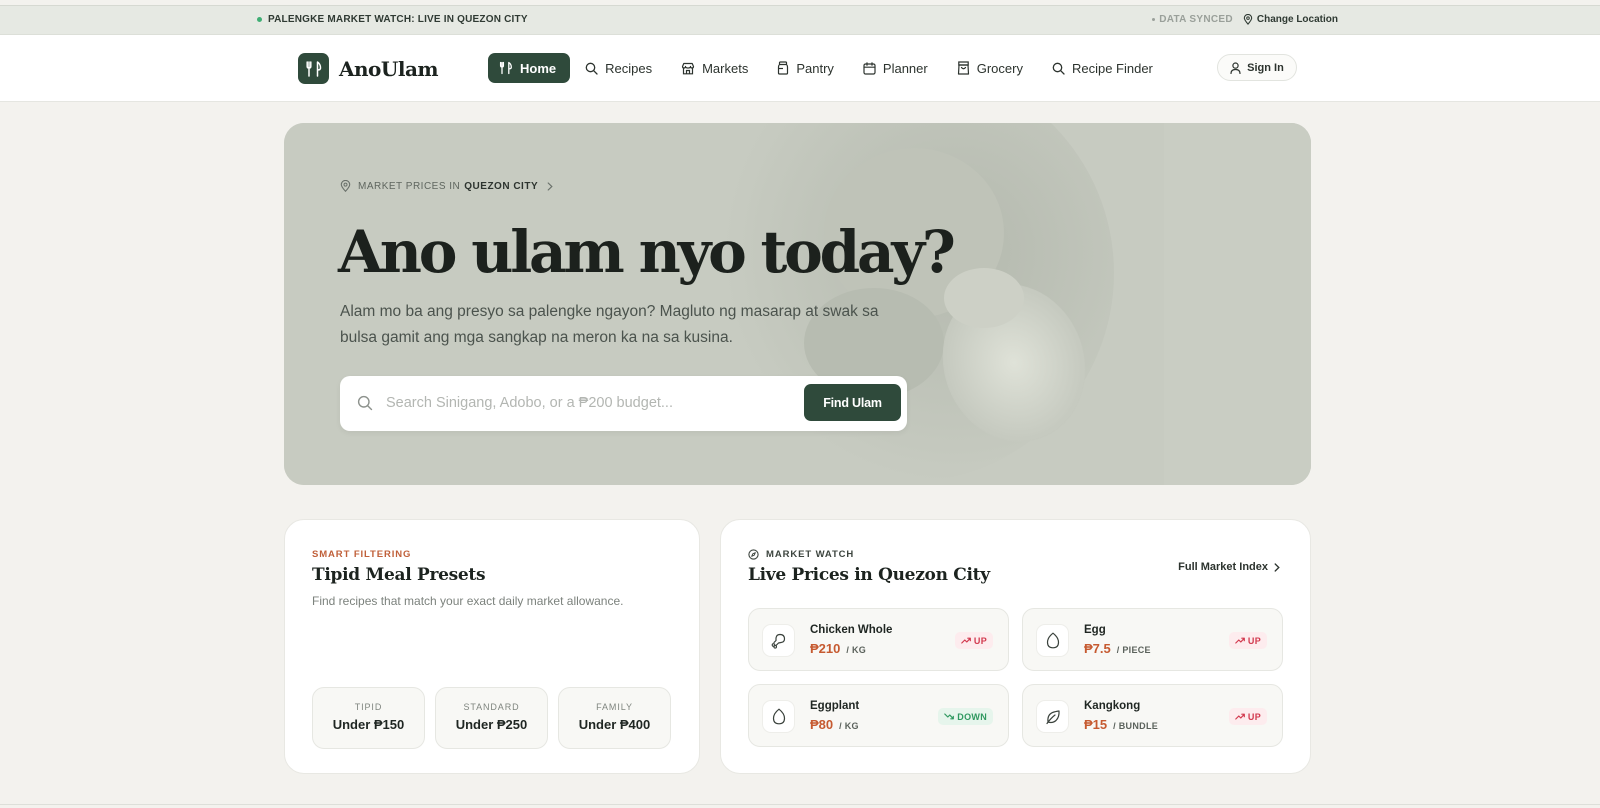 The image size is (1600, 808). I want to click on hero-title: Ano ulam nyo today?, so click(647, 252).